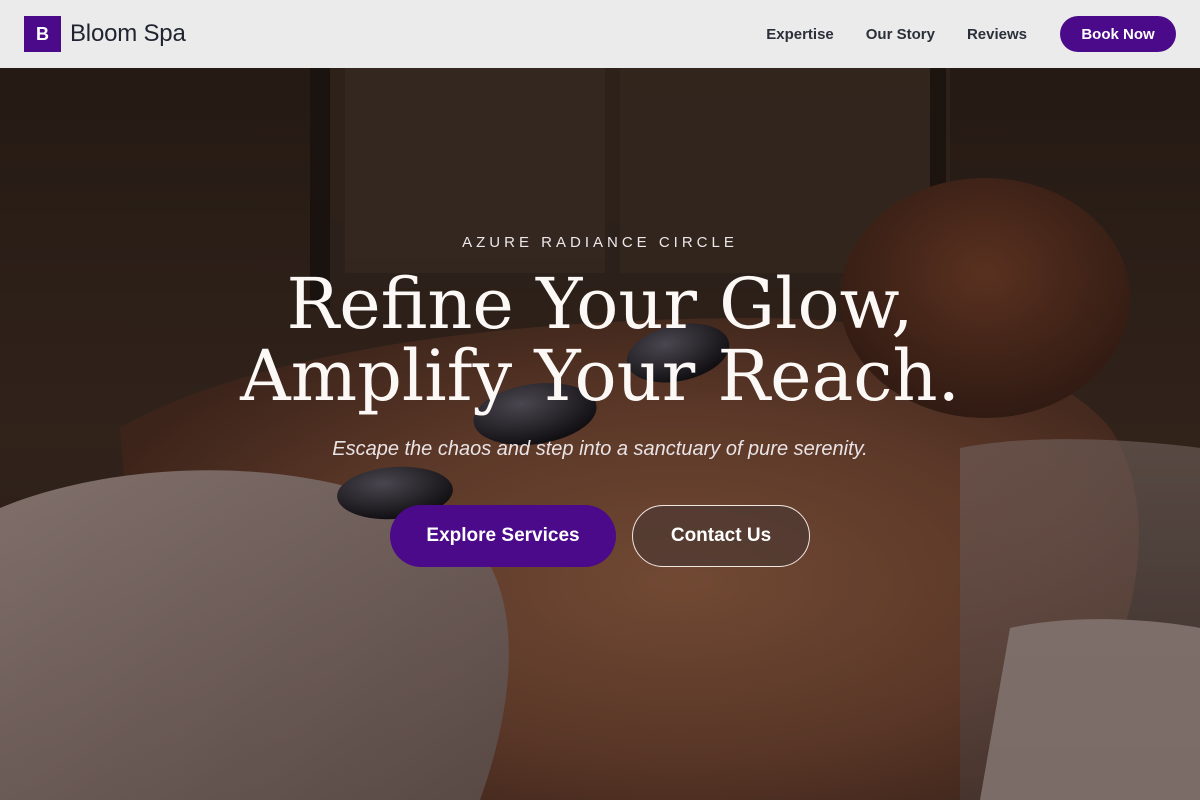 The image size is (1200, 800). What do you see at coordinates (997, 34) in the screenshot?
I see `nav-link-reviews: Reviews` at bounding box center [997, 34].